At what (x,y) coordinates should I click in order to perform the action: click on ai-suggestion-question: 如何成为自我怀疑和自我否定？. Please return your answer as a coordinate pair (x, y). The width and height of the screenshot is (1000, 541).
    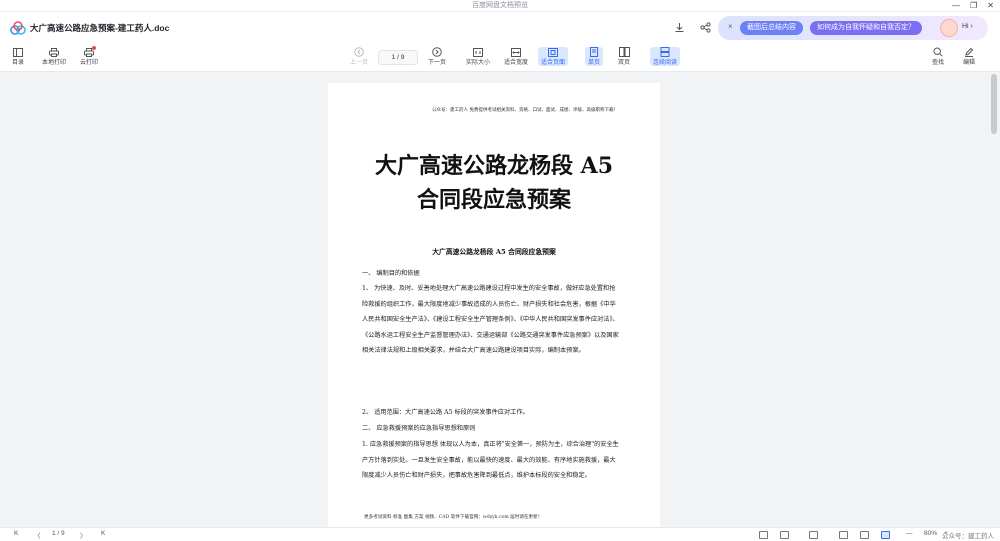
    Looking at the image, I should click on (866, 28).